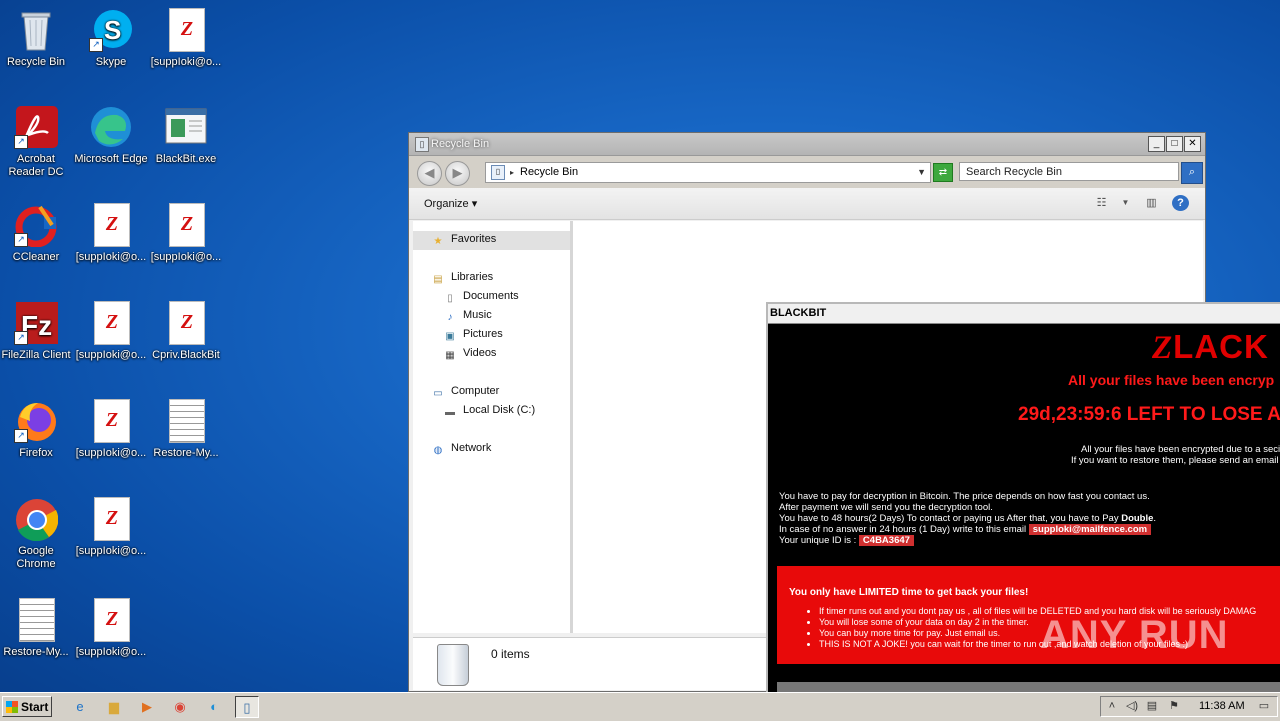 This screenshot has height=721, width=1280. What do you see at coordinates (214, 707) in the screenshot?
I see `edge-icon: ◐` at bounding box center [214, 707].